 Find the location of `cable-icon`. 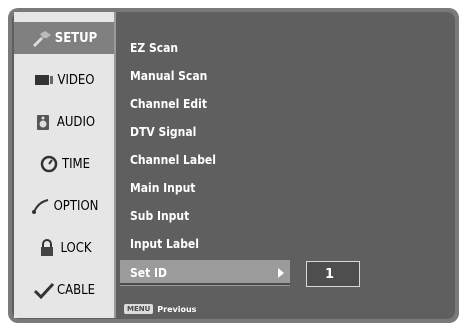

cable-icon is located at coordinates (44, 290).